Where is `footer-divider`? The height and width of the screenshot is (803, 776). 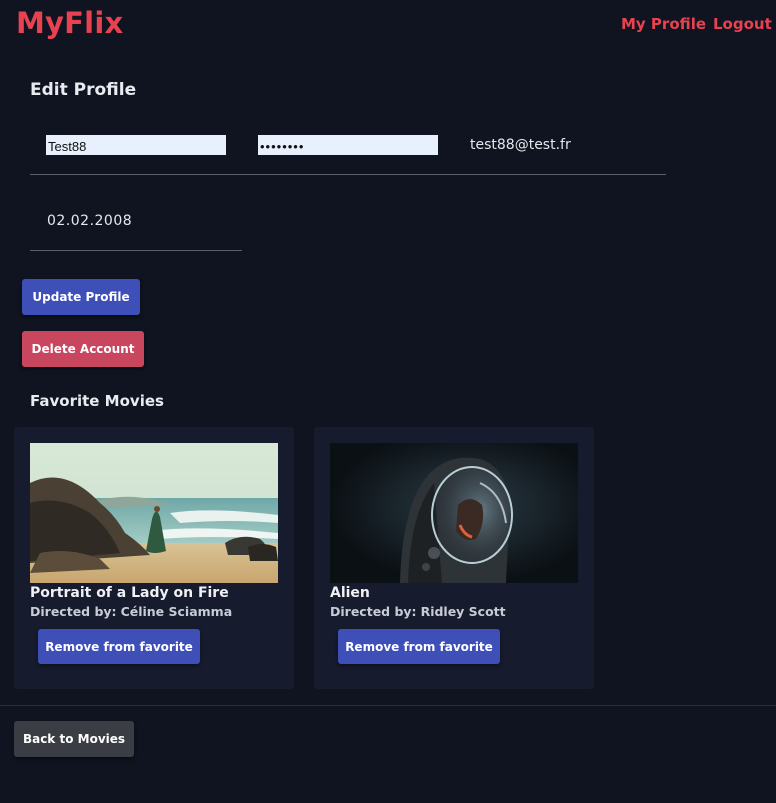
footer-divider is located at coordinates (388, 705).